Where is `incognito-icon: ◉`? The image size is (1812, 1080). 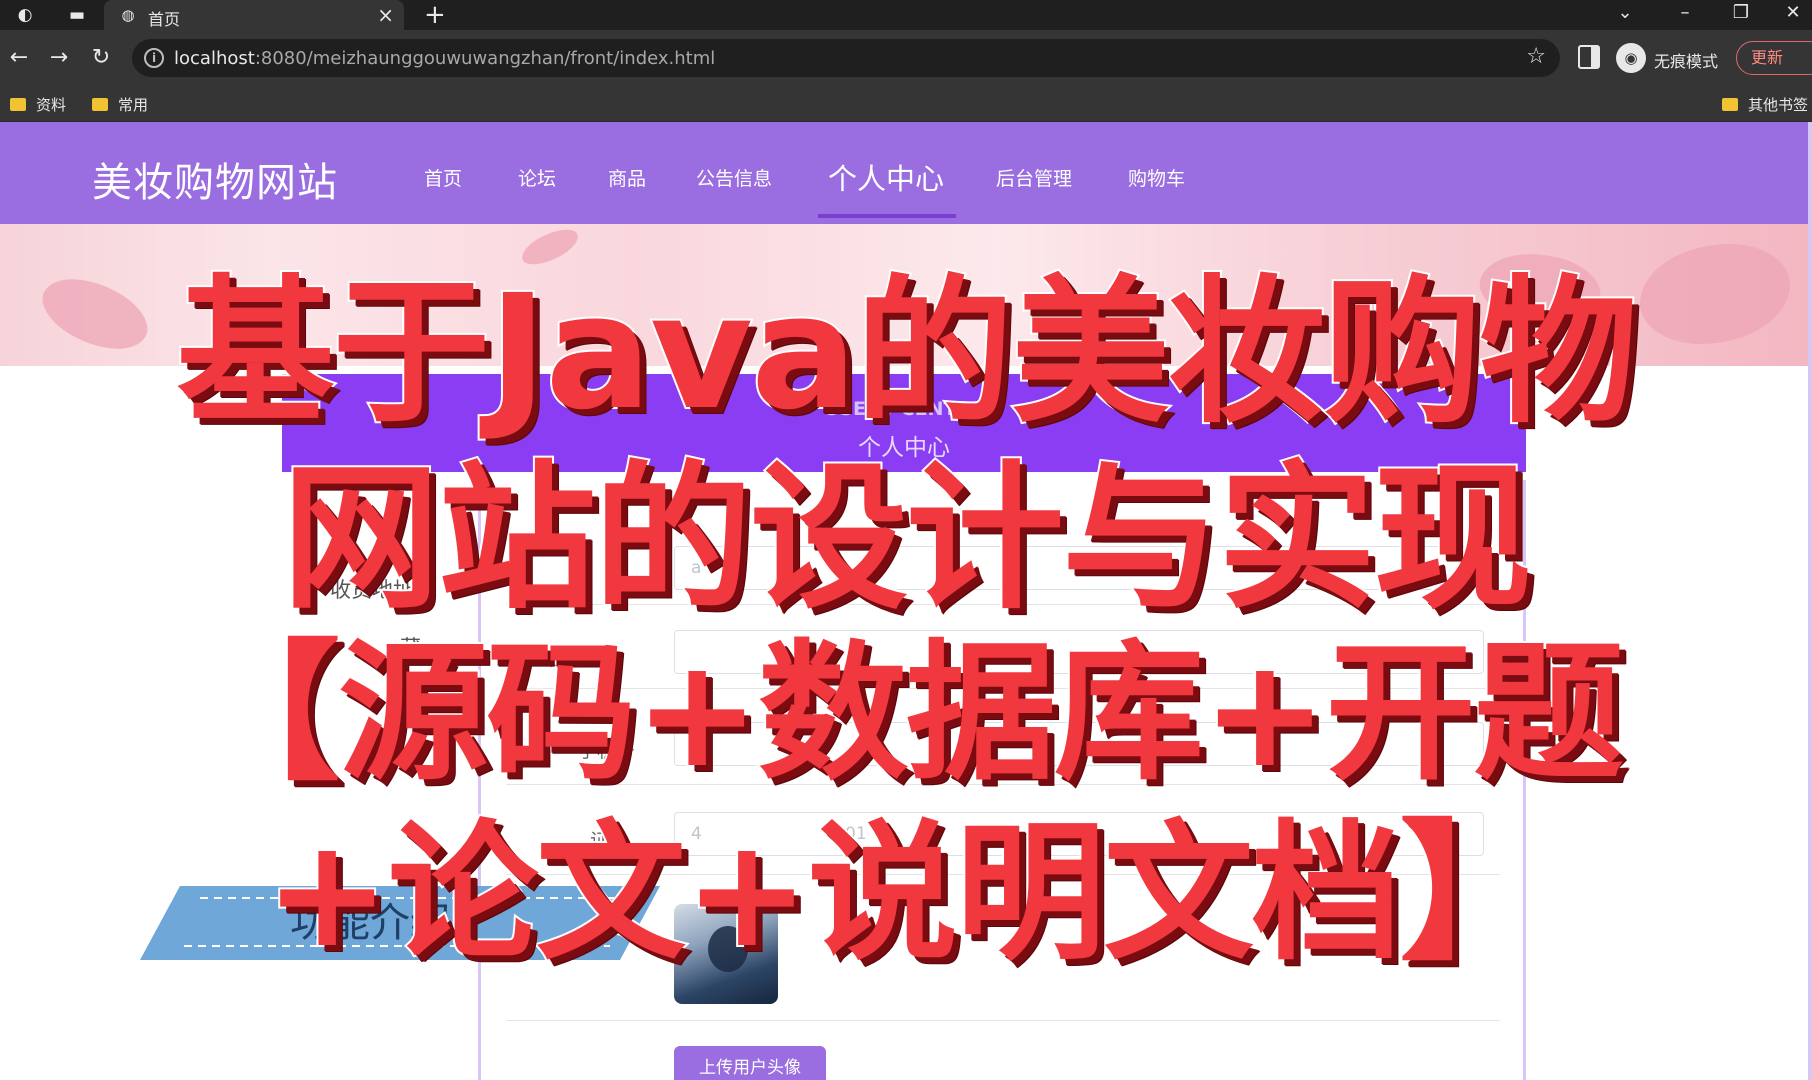
incognito-icon: ◉ is located at coordinates (1631, 58).